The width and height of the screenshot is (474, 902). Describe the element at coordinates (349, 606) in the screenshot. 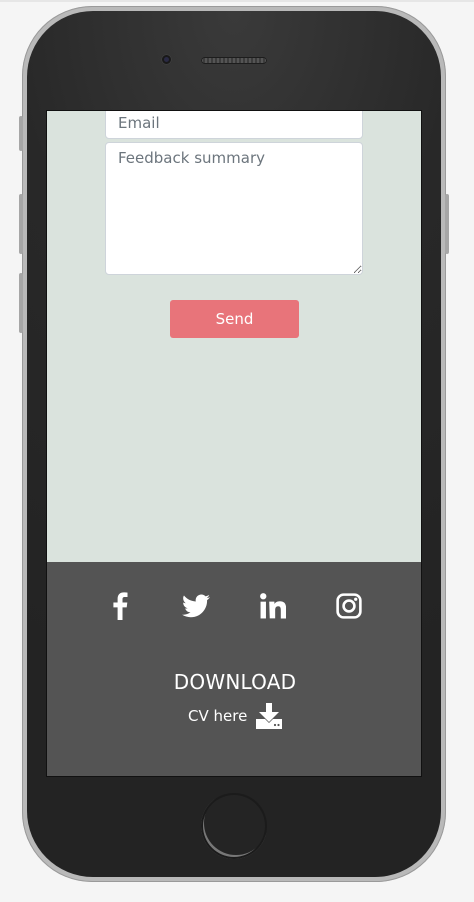

I see `instagram-icon` at that location.